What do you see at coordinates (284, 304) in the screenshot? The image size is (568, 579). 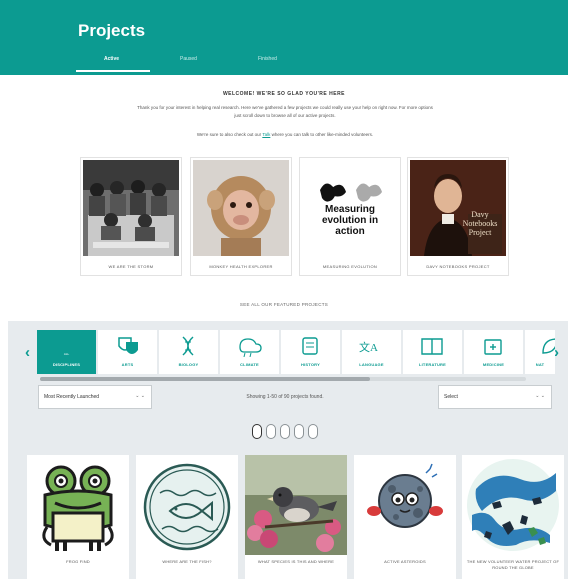 I see `see-all-featured-link: SEE ALL OUR FEATURED PROJECTS` at bounding box center [284, 304].